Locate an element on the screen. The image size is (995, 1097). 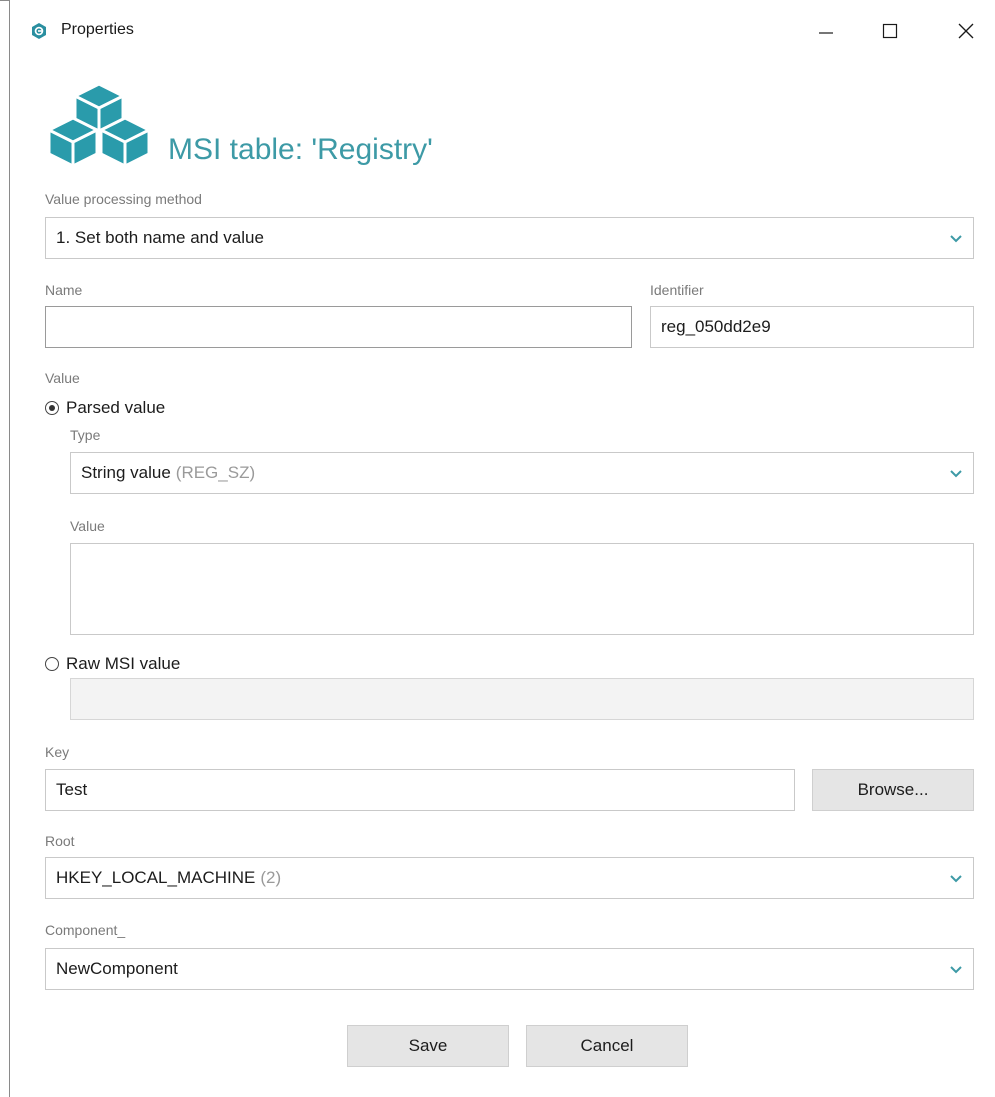
minimize-icon is located at coordinates (826, 33).